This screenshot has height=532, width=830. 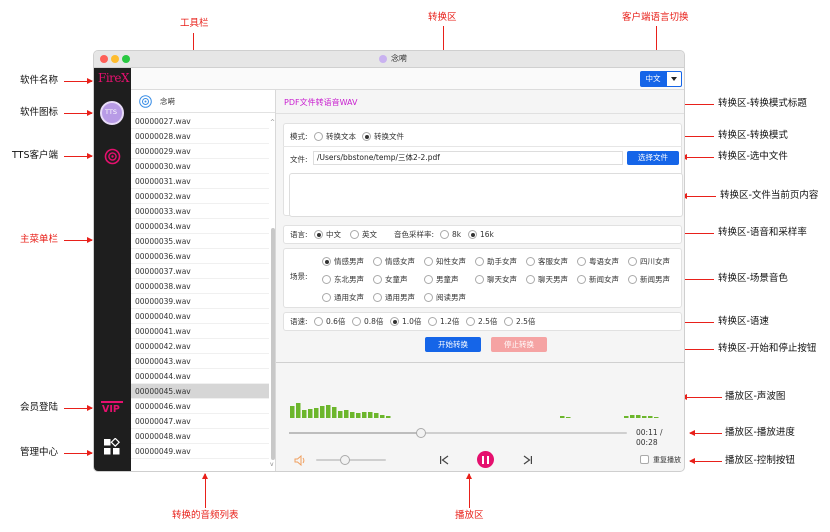 What do you see at coordinates (519, 344) in the screenshot?
I see `stop-convert-button: 停止转换` at bounding box center [519, 344].